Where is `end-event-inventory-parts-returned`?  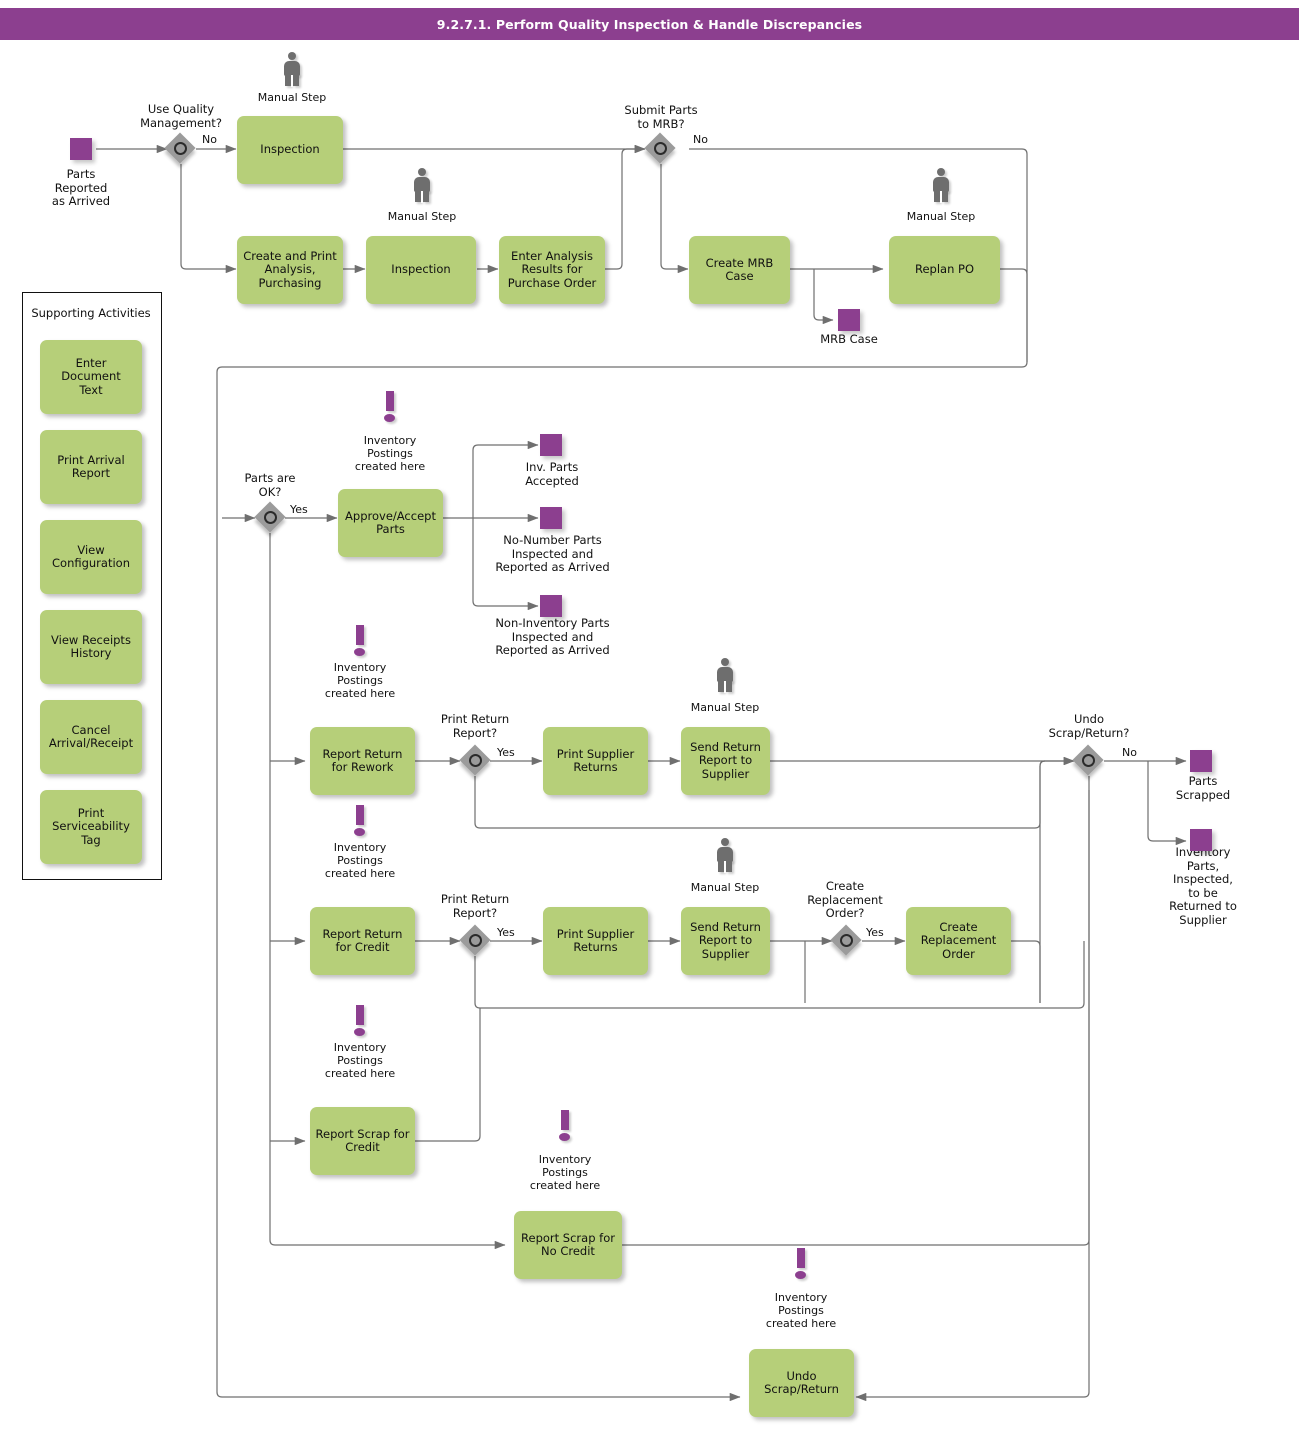 end-event-inventory-parts-returned is located at coordinates (1201, 840).